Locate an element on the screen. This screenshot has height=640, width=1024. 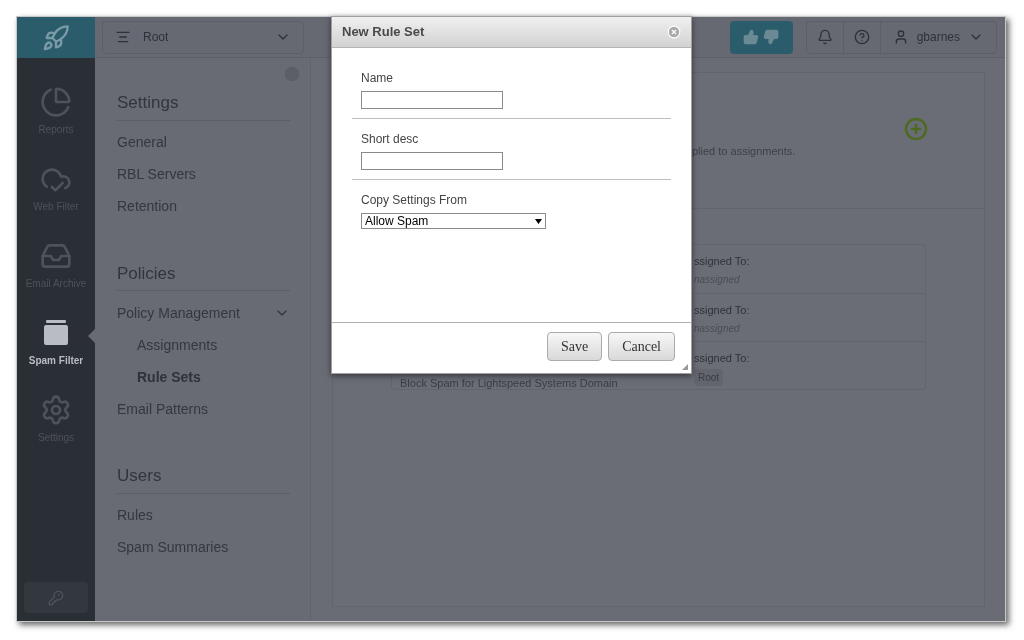
logo-tile is located at coordinates (56, 37).